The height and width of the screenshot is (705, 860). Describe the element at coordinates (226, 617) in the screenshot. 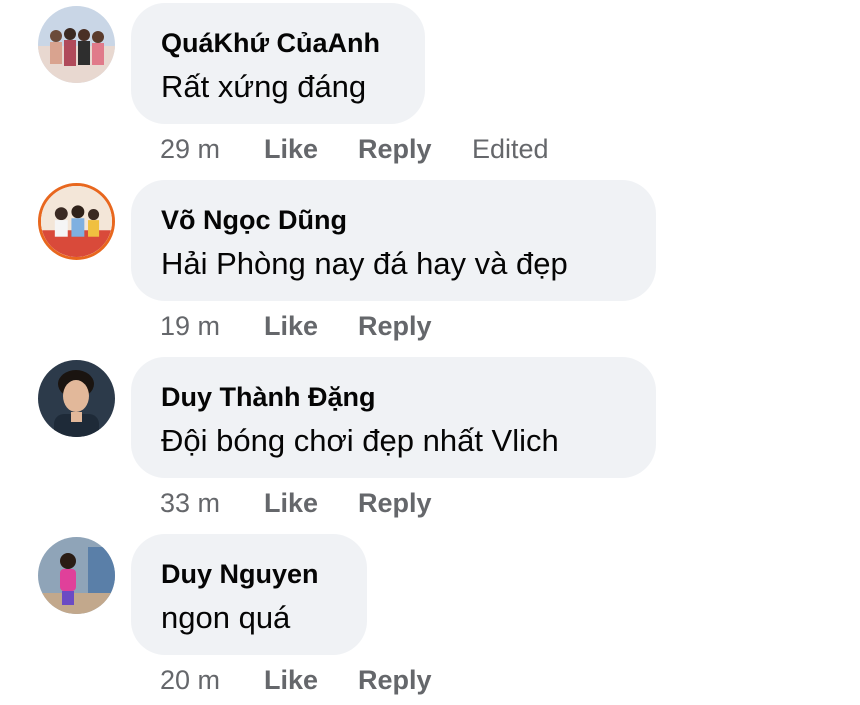

I see `comment-text: ngon quá` at that location.